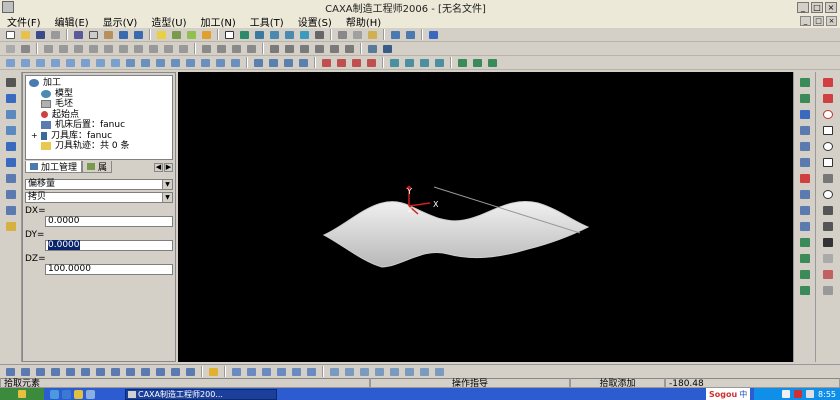 The image size is (840, 400). What do you see at coordinates (810, 394) in the screenshot?
I see `volume-icon` at bounding box center [810, 394].